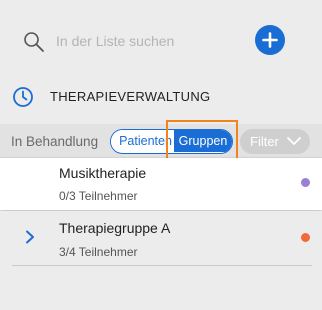 This screenshot has width=322, height=310. I want to click on search-icon, so click(34, 42).